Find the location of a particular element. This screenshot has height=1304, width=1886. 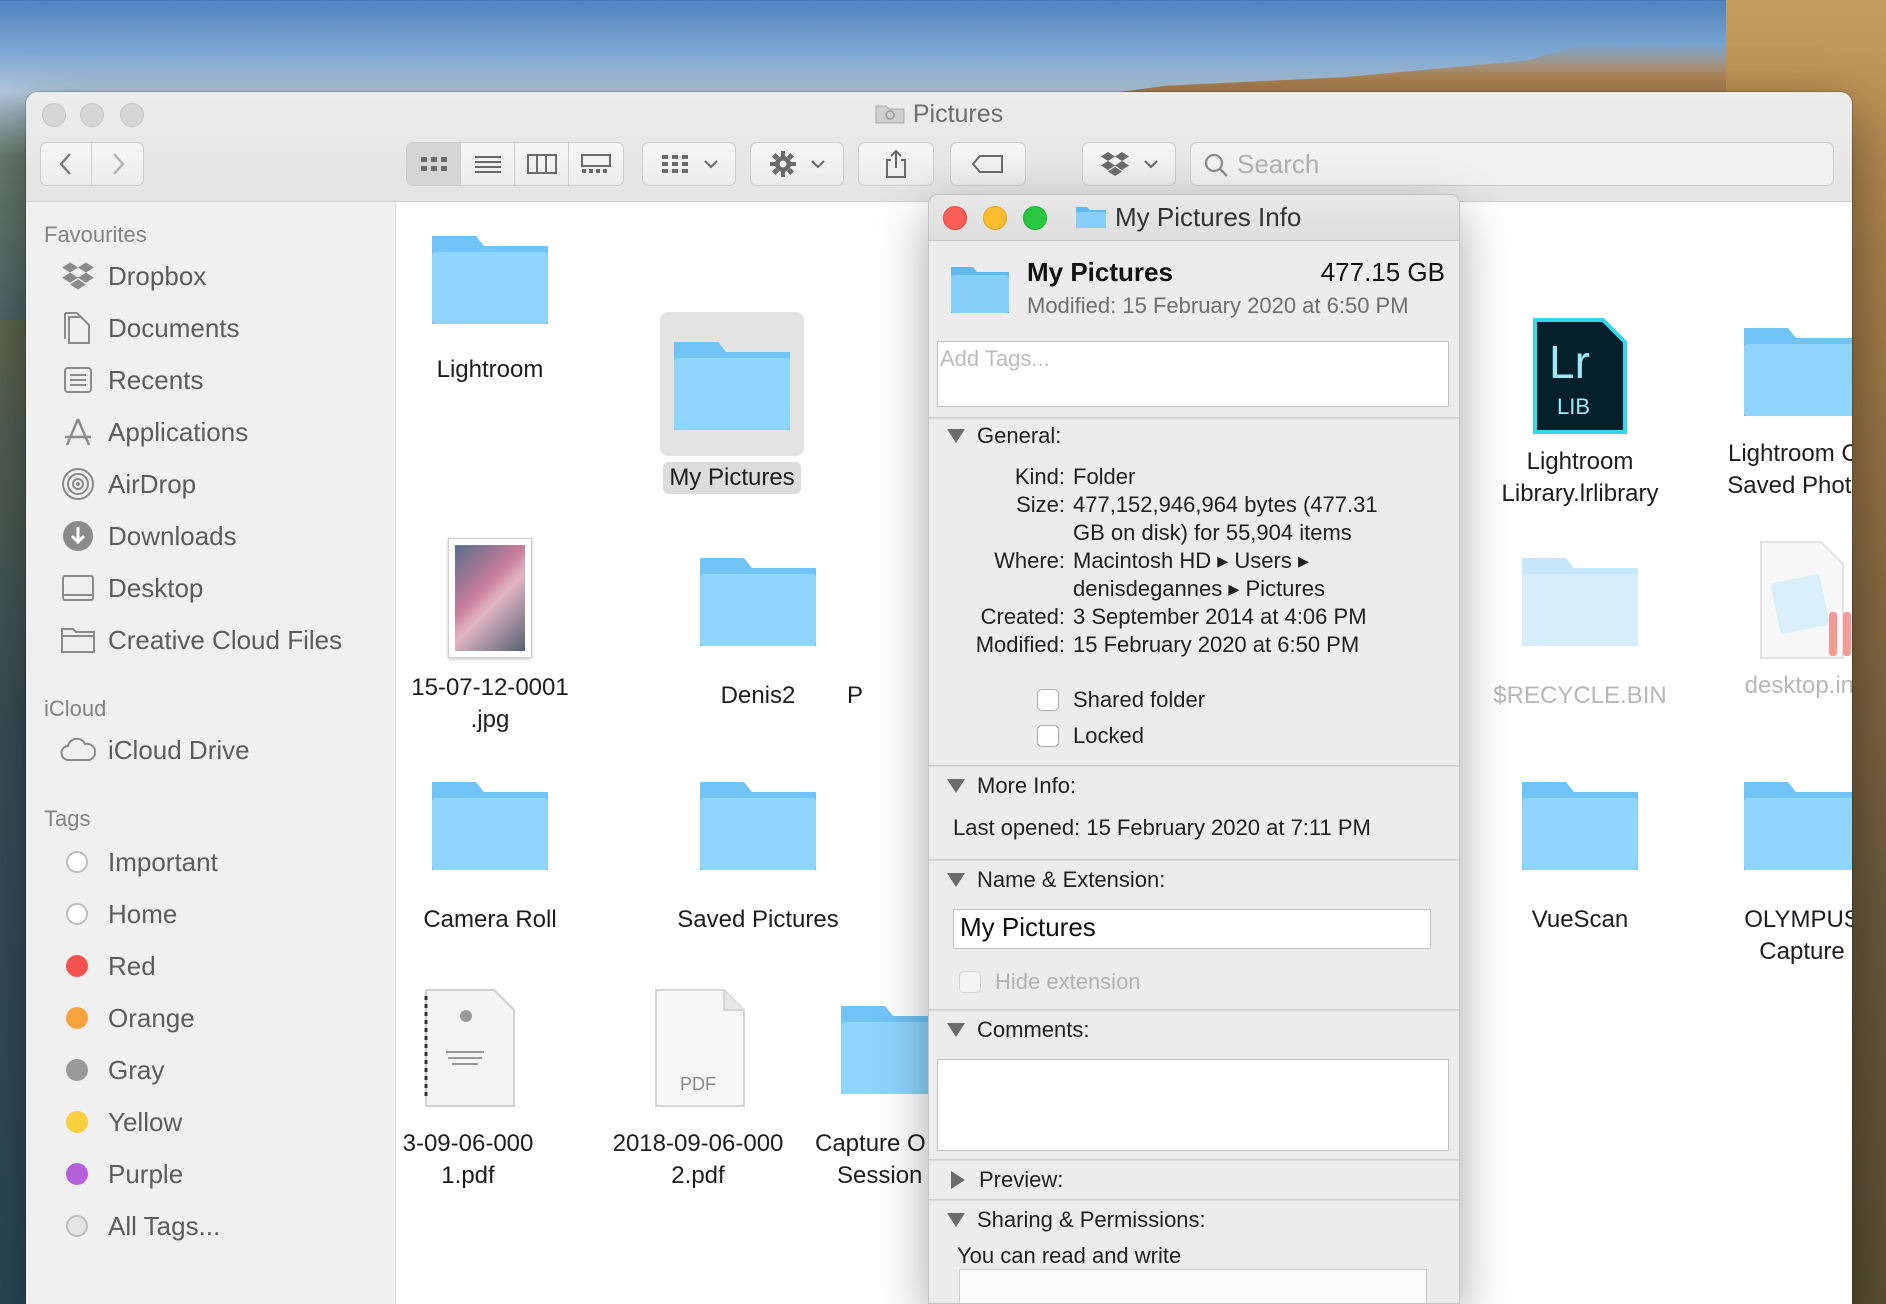

cloud-icon is located at coordinates (78, 750).